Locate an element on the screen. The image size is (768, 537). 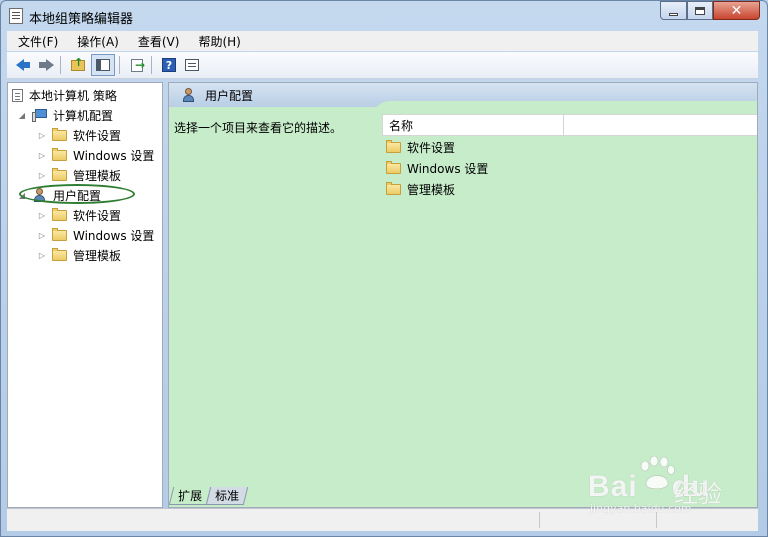
properties-icon is located at coordinates (192, 65).